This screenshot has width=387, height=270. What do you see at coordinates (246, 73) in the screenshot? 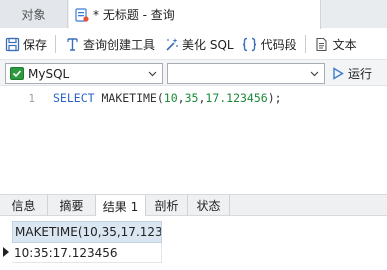
I see `database-select` at bounding box center [246, 73].